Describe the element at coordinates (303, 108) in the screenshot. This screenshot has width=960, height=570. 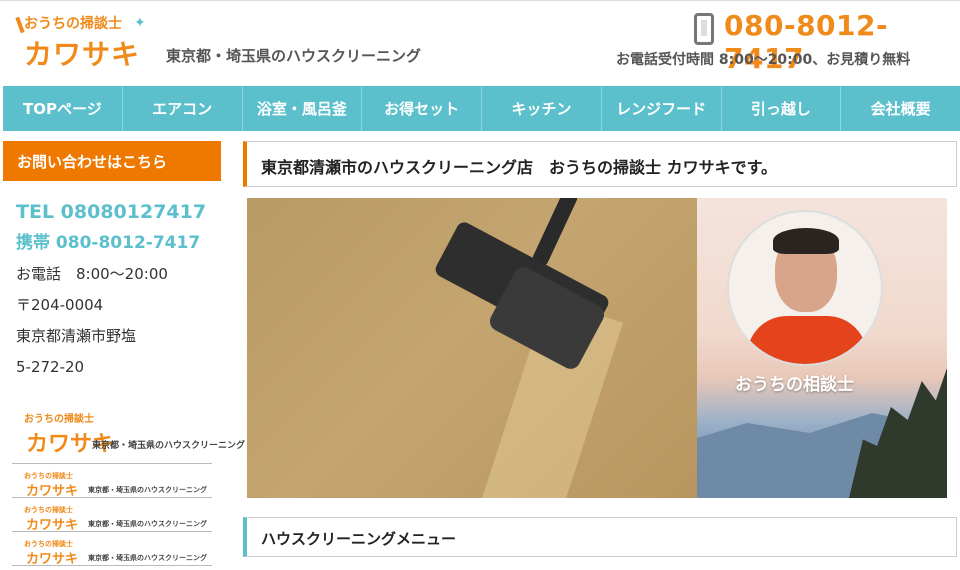
I see `nav-item-bathroom: 浴室・風呂釜` at that location.